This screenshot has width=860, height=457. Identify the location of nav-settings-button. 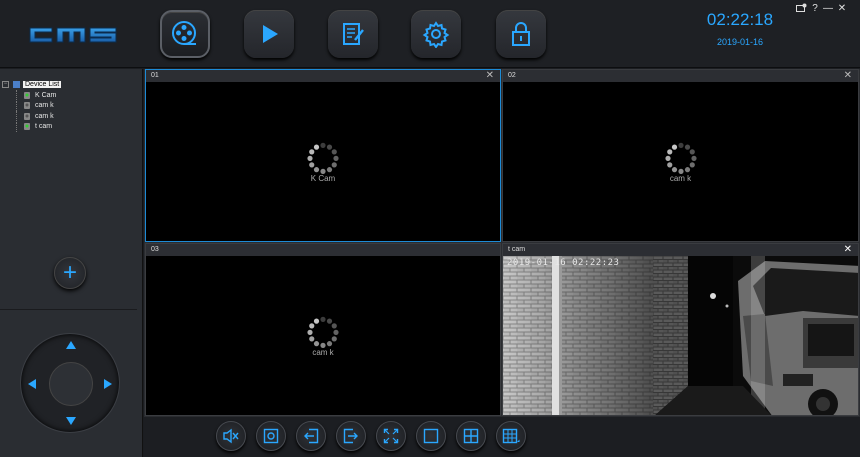
(436, 34).